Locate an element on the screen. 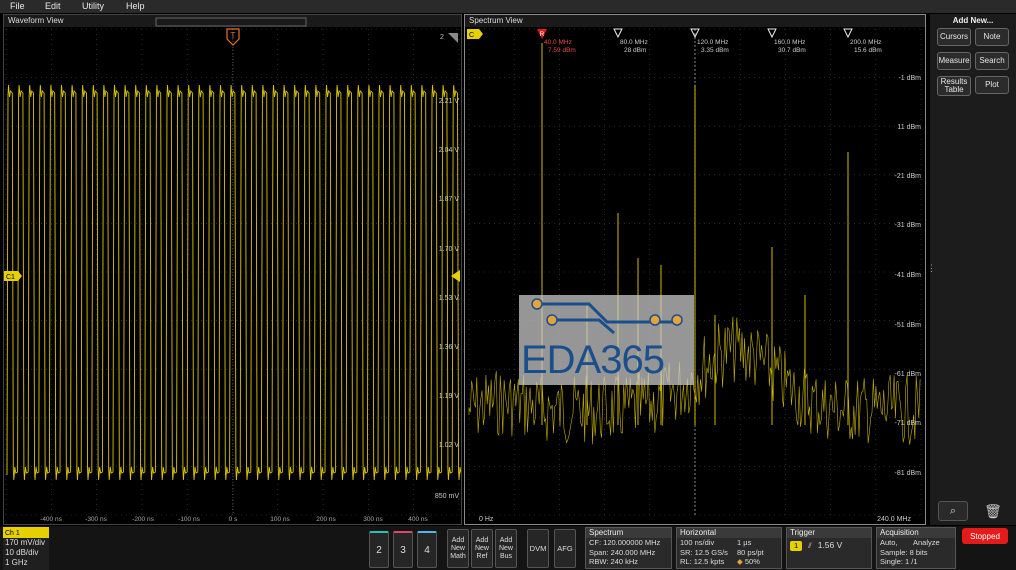 This screenshot has height=570, width=1016. marker-frequency: 120.0 MHz is located at coordinates (712, 42).